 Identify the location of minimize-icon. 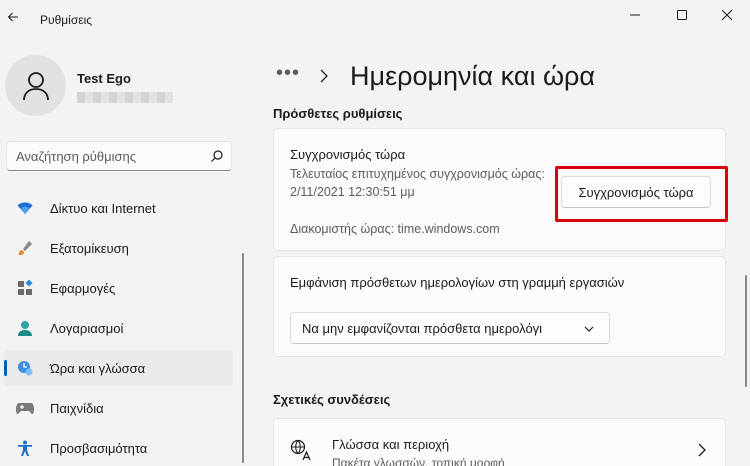
(635, 15).